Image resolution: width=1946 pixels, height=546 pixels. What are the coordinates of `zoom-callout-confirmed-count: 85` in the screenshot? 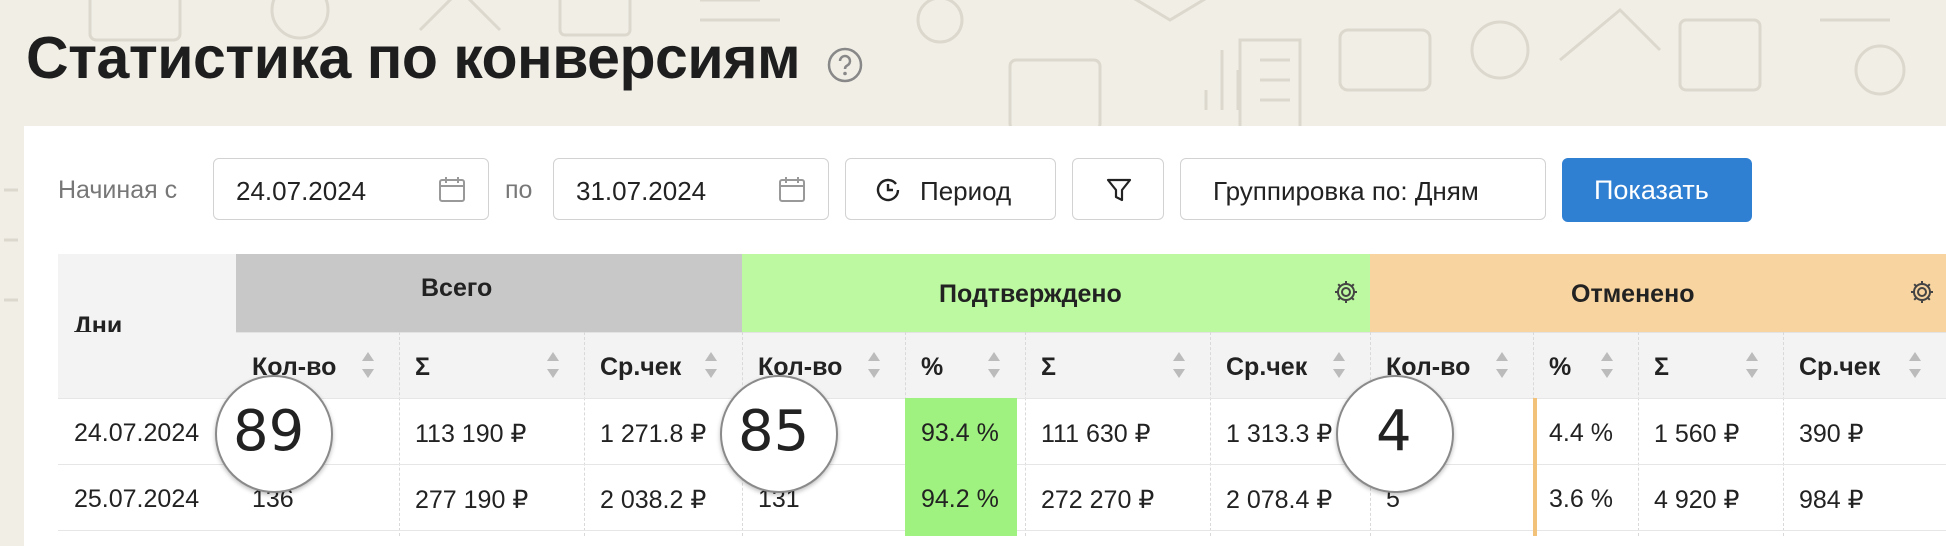 It's located at (779, 434).